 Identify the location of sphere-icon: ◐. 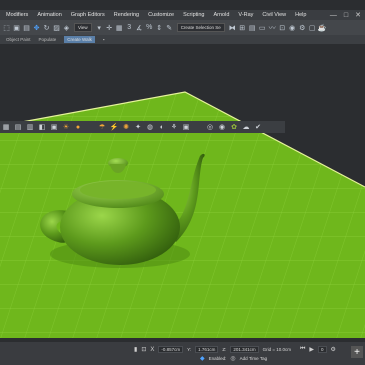
(162, 127).